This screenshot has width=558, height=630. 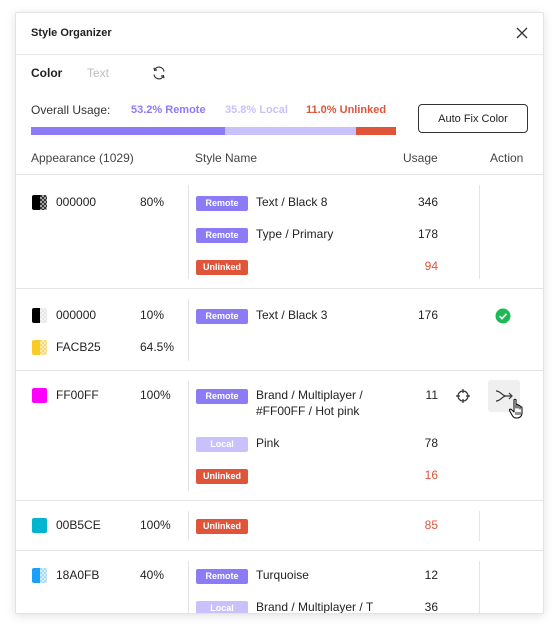 What do you see at coordinates (431, 525) in the screenshot?
I see `usage-count: 85` at bounding box center [431, 525].